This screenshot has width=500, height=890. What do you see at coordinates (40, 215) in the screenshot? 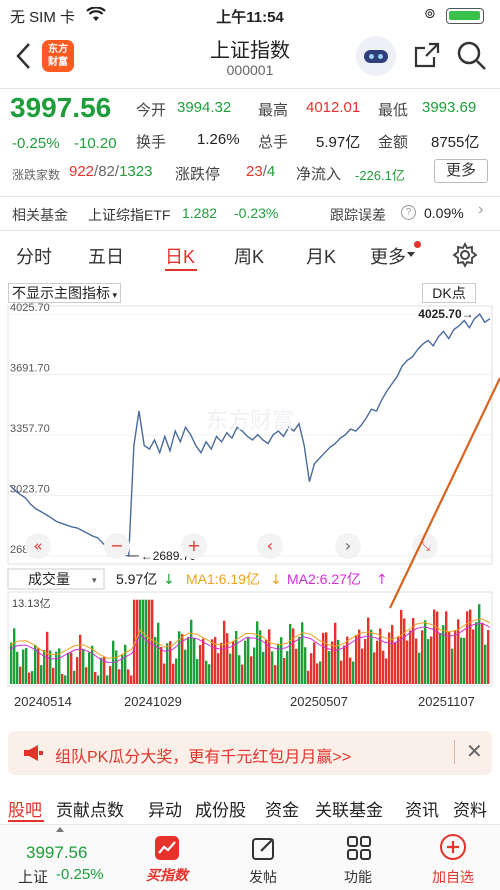
I see `fund-label: 相关基金` at bounding box center [40, 215].